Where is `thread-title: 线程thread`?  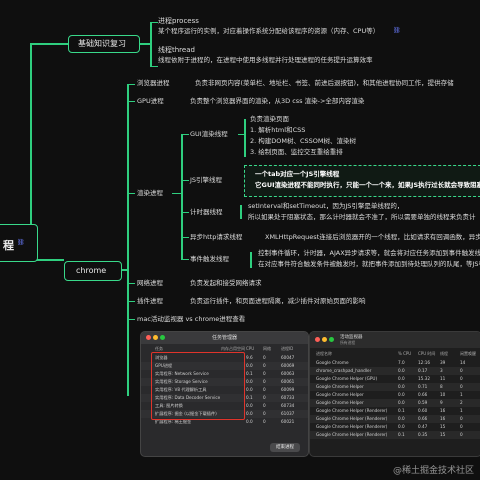 thread-title: 线程thread is located at coordinates (176, 50).